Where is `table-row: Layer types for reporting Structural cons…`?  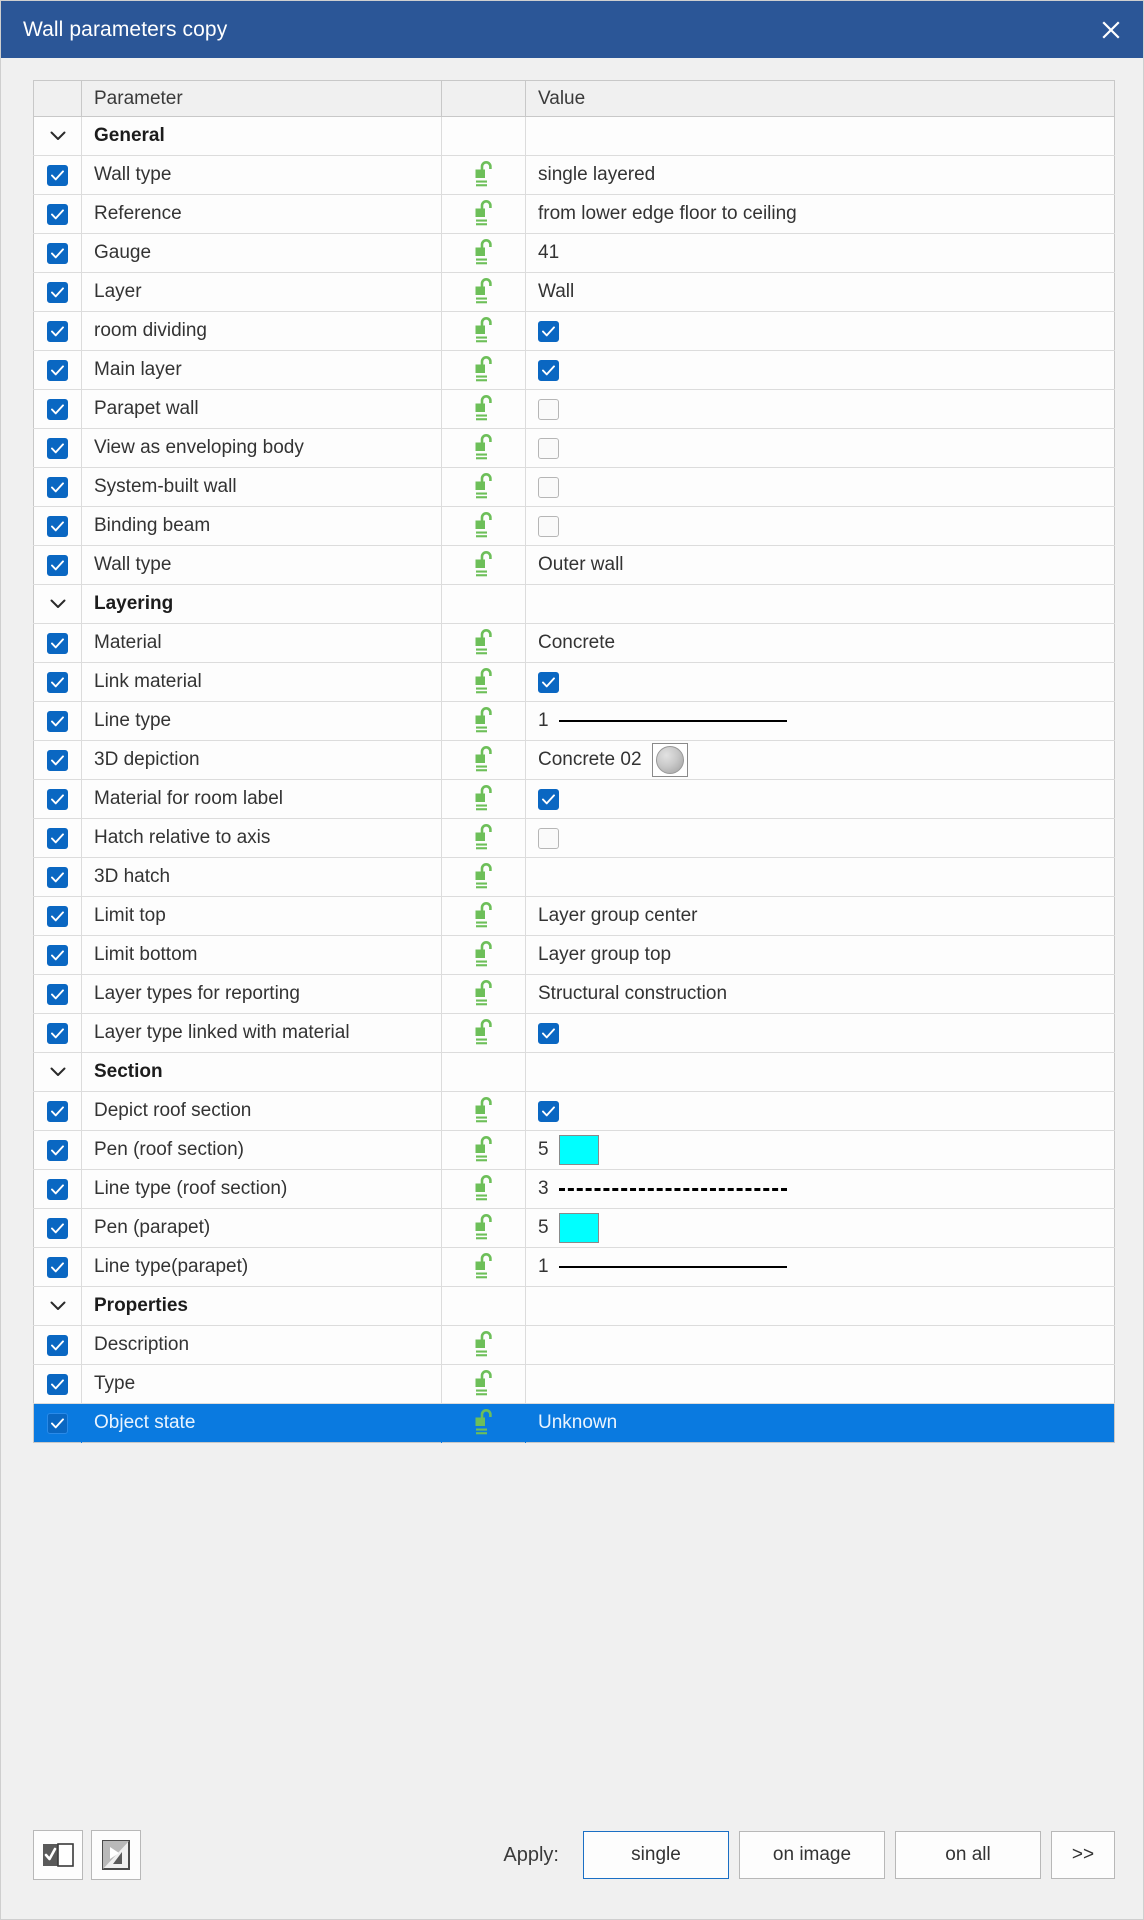
table-row: Layer types for reporting Structural cons… is located at coordinates (574, 994).